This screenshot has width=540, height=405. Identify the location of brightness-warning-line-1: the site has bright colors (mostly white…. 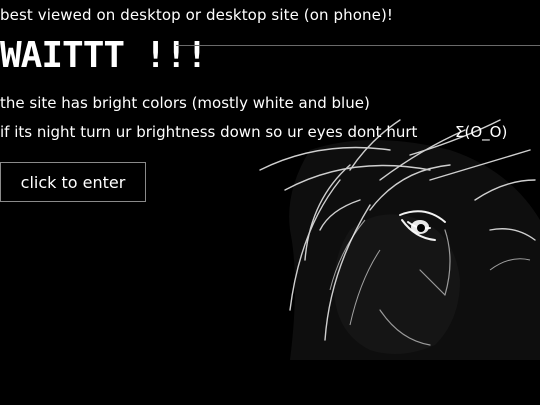
(185, 103).